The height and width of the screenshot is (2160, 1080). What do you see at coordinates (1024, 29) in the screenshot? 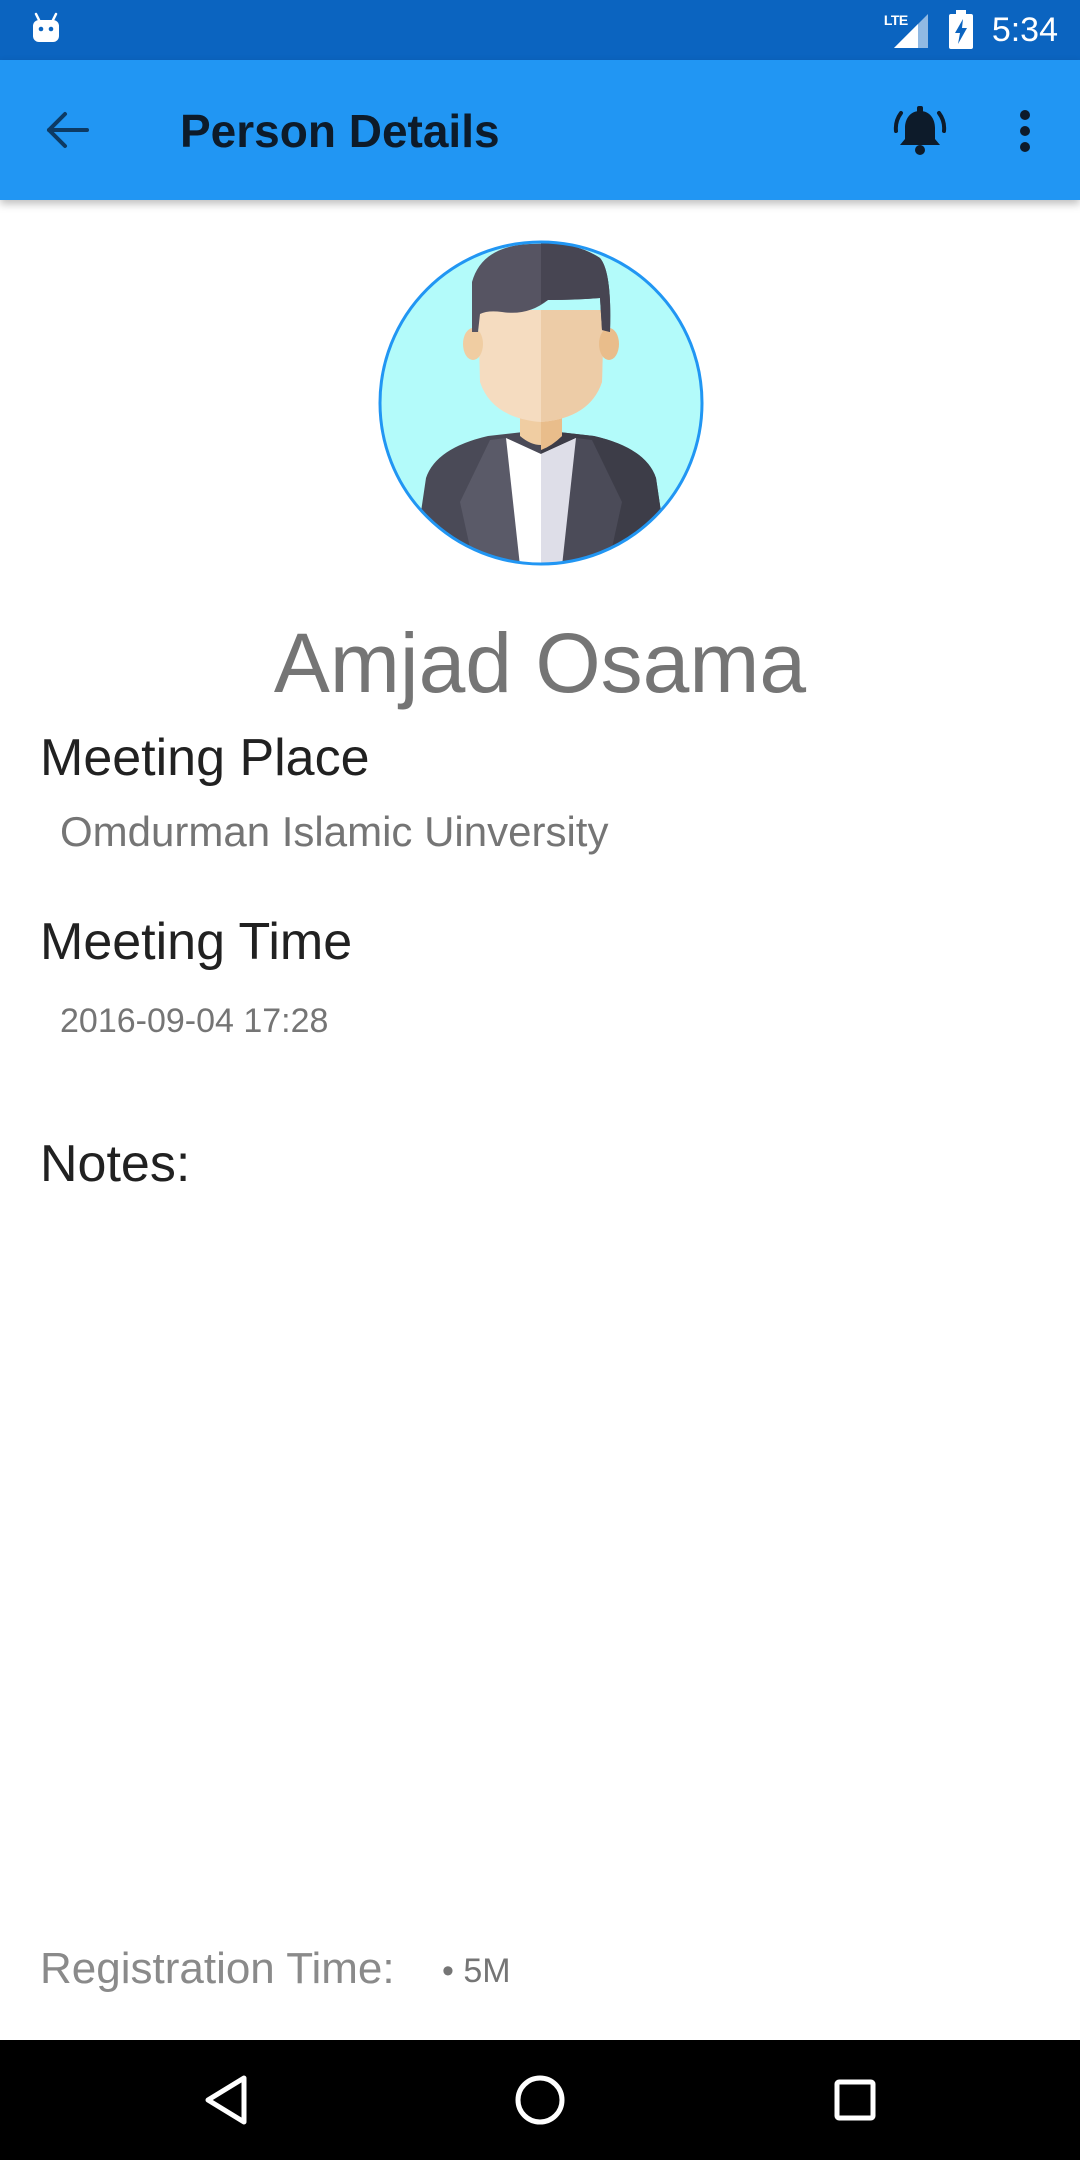
I see `status-time: 5:34` at bounding box center [1024, 29].